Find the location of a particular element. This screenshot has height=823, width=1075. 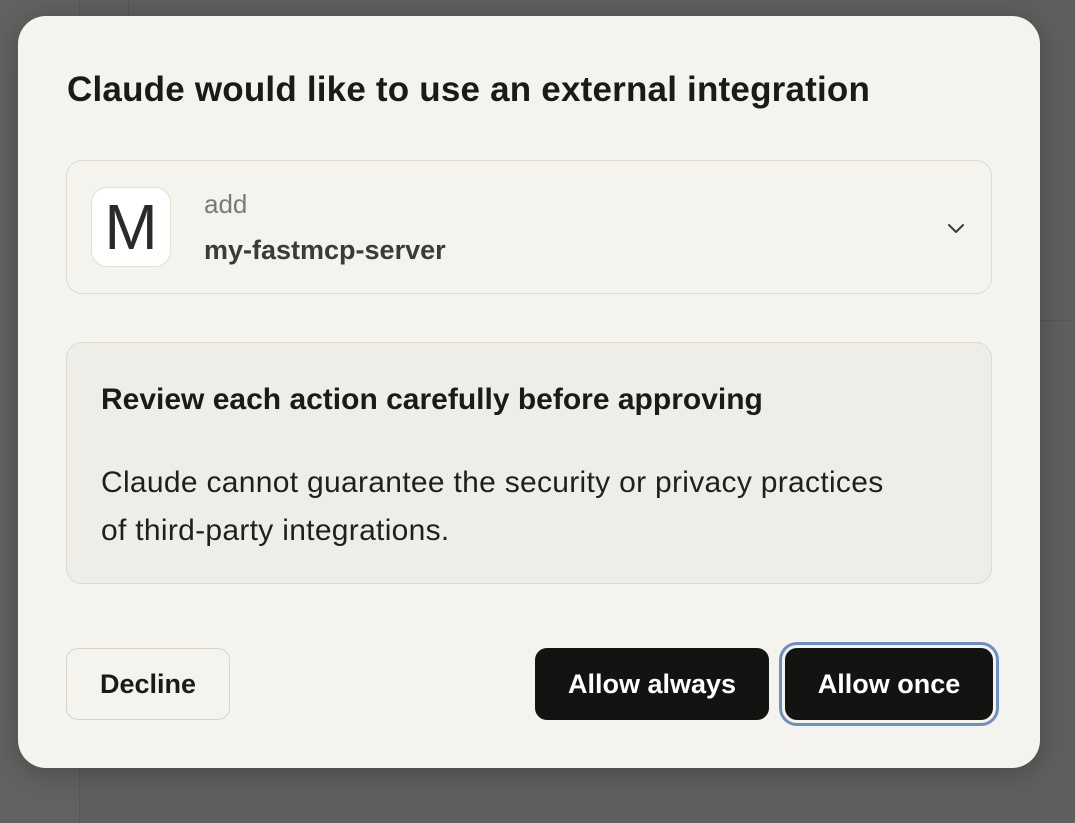

server-name: my-fastmcp-server is located at coordinates (325, 250).